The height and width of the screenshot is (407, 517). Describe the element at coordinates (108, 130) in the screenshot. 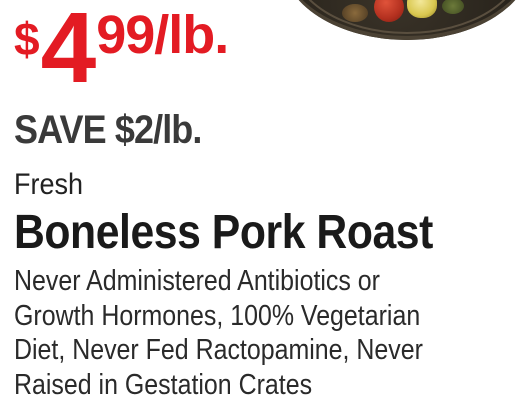

I see `savings-text: SAVE $2/lb.` at that location.